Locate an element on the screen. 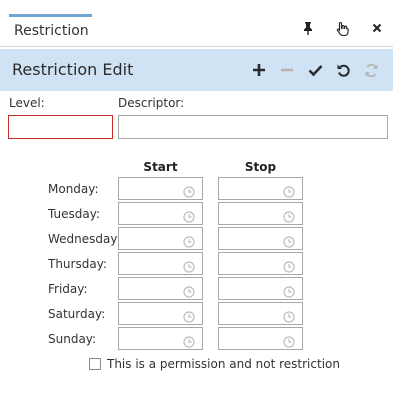 The width and height of the screenshot is (393, 395). day-label: Monday: is located at coordinates (73, 189).